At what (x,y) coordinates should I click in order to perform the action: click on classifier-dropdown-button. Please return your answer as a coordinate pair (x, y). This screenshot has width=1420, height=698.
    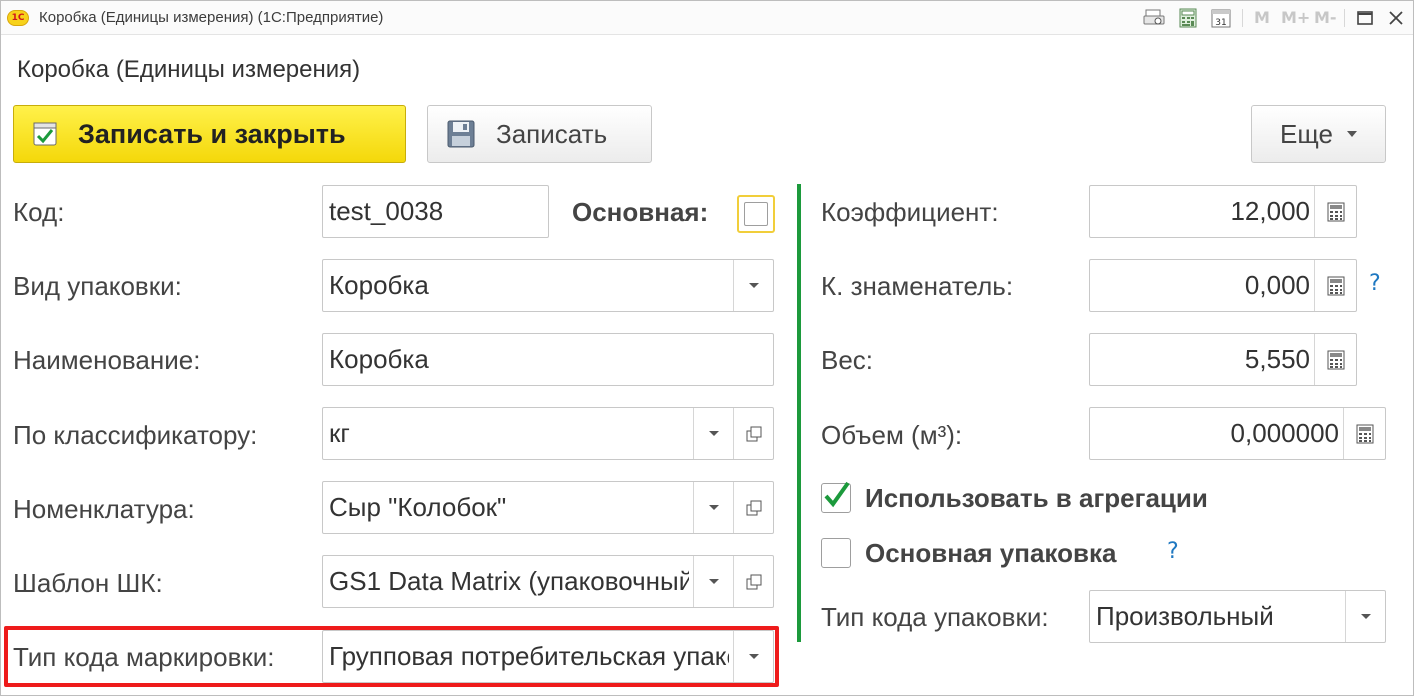
    Looking at the image, I should click on (713, 433).